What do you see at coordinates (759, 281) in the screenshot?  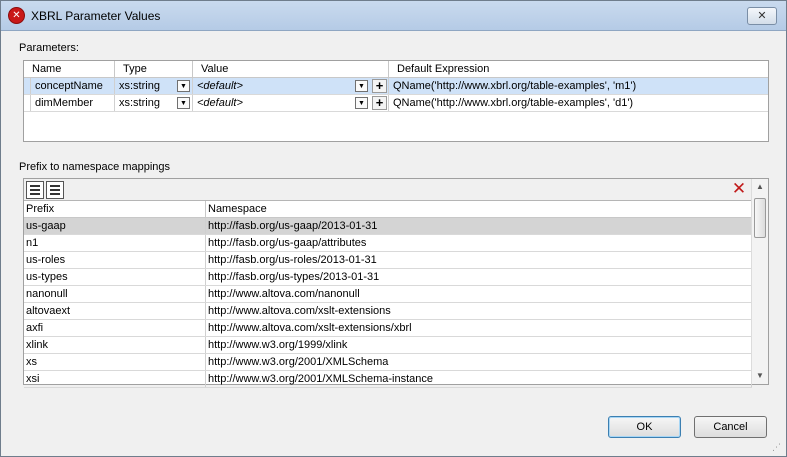 I see `vertical-scrollbar: ▲ ▼` at bounding box center [759, 281].